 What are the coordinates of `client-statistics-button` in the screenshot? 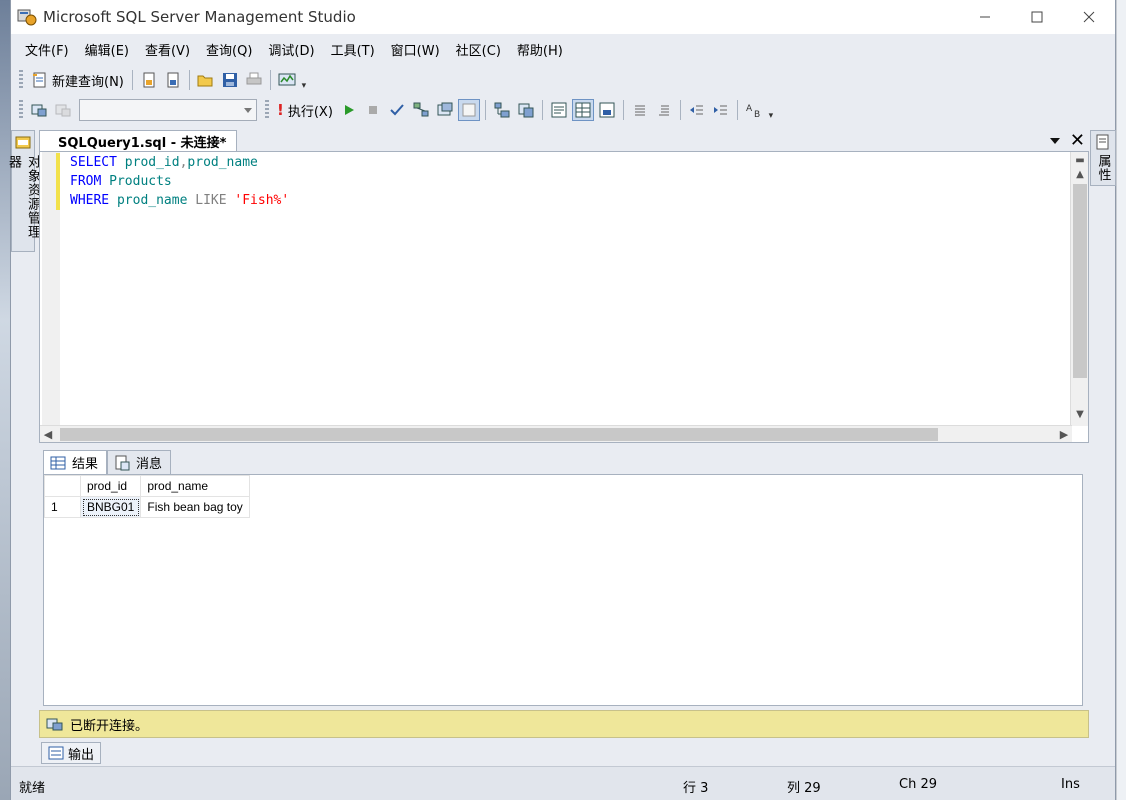 It's located at (526, 110).